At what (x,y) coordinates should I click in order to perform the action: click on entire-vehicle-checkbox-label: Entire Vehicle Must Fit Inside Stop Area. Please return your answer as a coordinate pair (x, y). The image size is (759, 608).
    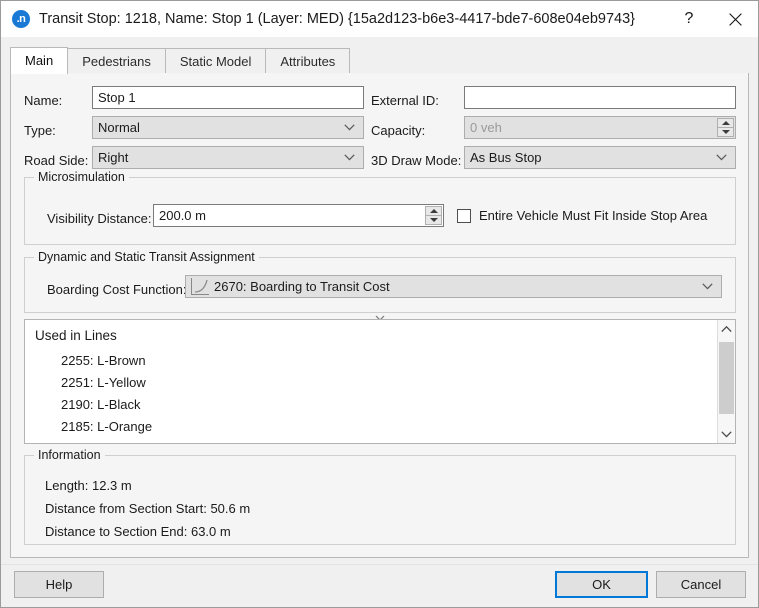
    Looking at the image, I should click on (593, 215).